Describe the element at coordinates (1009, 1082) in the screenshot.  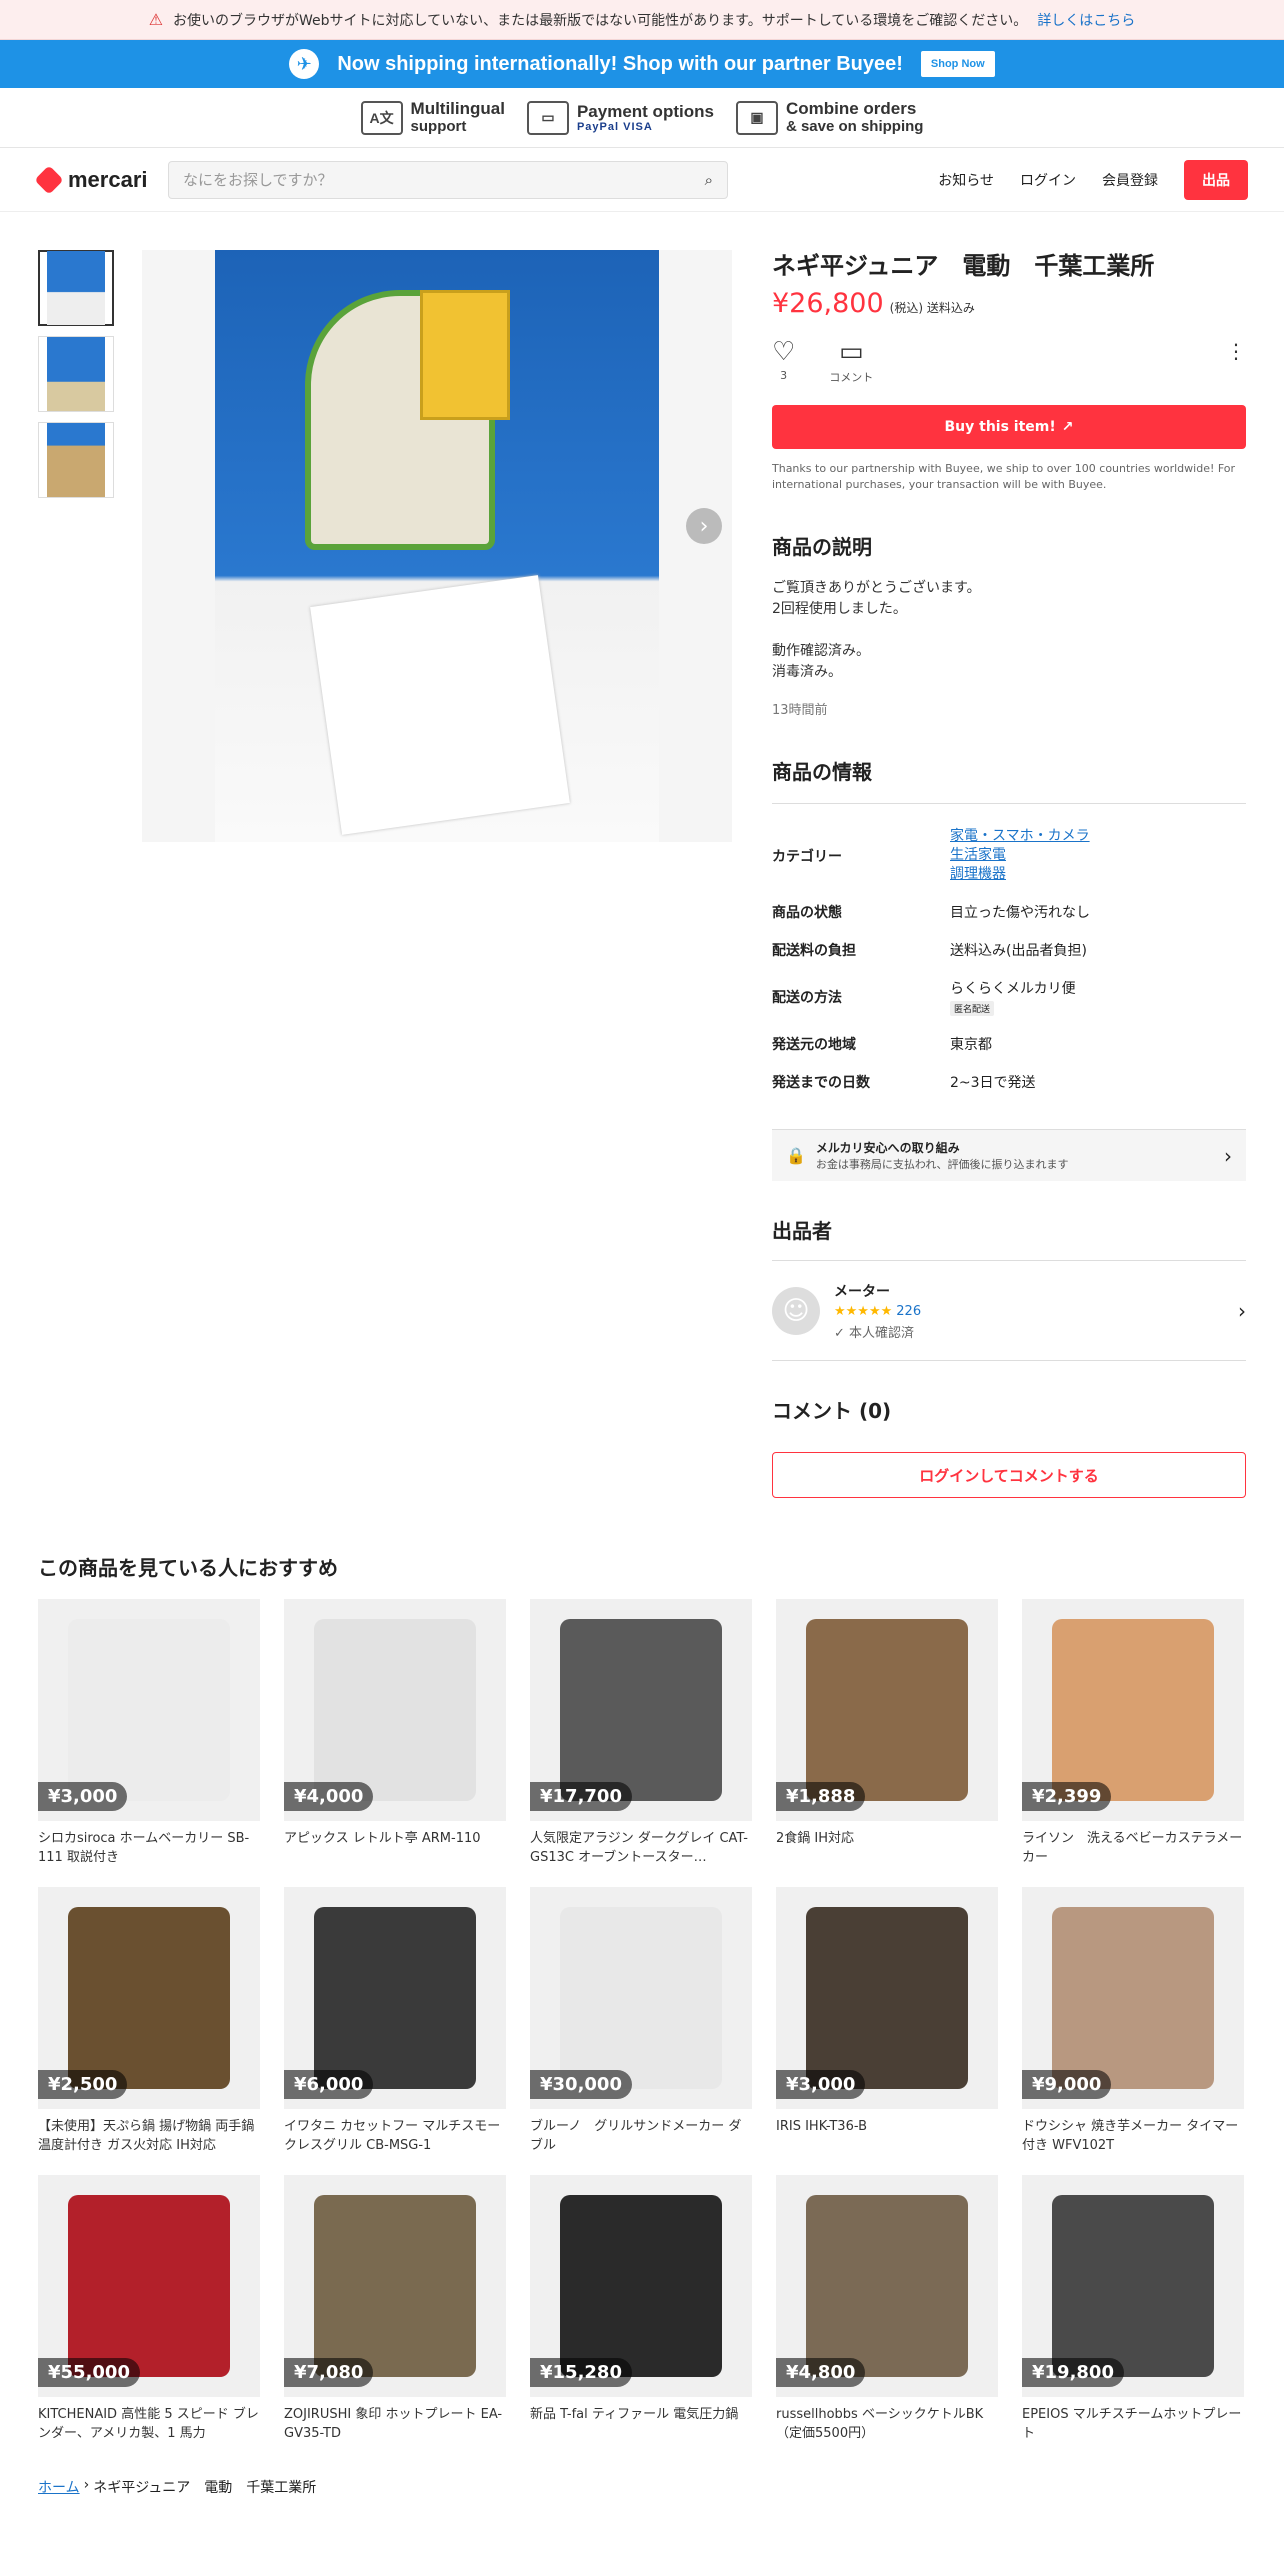
I see `spec-row-days: 発送までの日数 2~3日で発送` at that location.